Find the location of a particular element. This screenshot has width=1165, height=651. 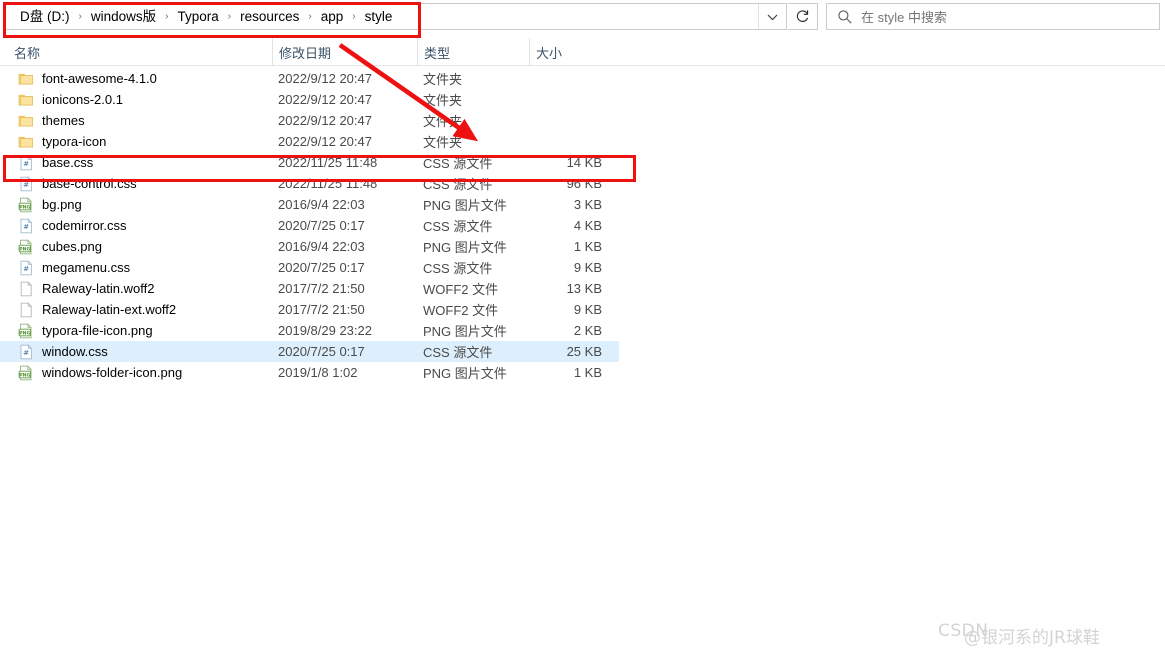

file-size-cell-label: 2 KB is located at coordinates (587, 330).